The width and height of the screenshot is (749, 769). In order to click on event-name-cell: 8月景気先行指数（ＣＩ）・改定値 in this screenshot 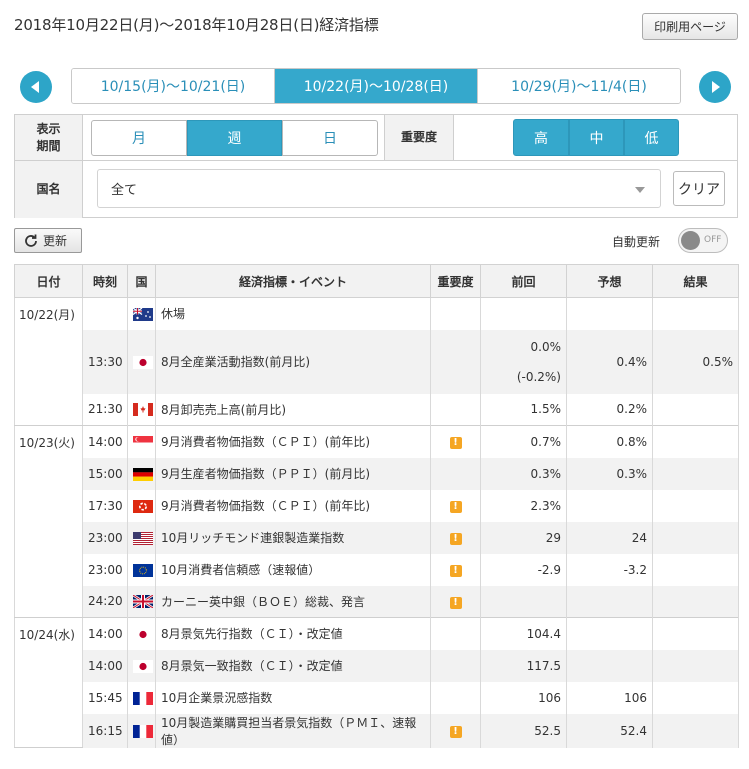, I will do `click(293, 633)`.